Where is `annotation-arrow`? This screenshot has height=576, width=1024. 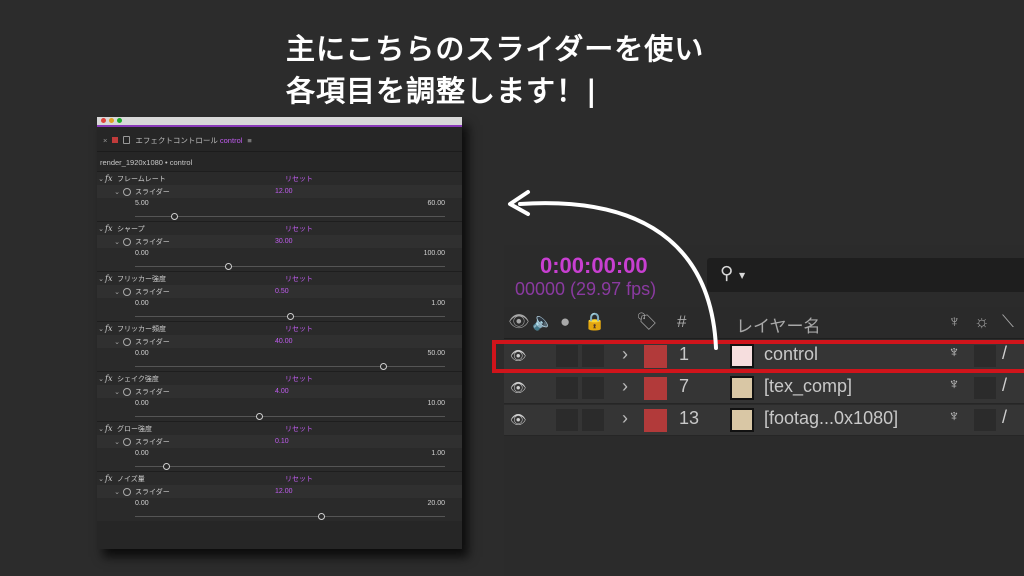
annotation-arrow is located at coordinates (613, 270).